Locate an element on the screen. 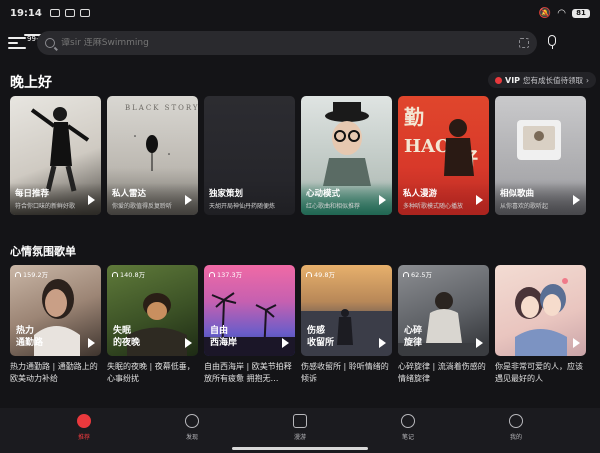  playlist-card: 49.8万 伤感 收留所 伤感收留所 | 聆听情绪的倾诉 is located at coordinates (346, 325).